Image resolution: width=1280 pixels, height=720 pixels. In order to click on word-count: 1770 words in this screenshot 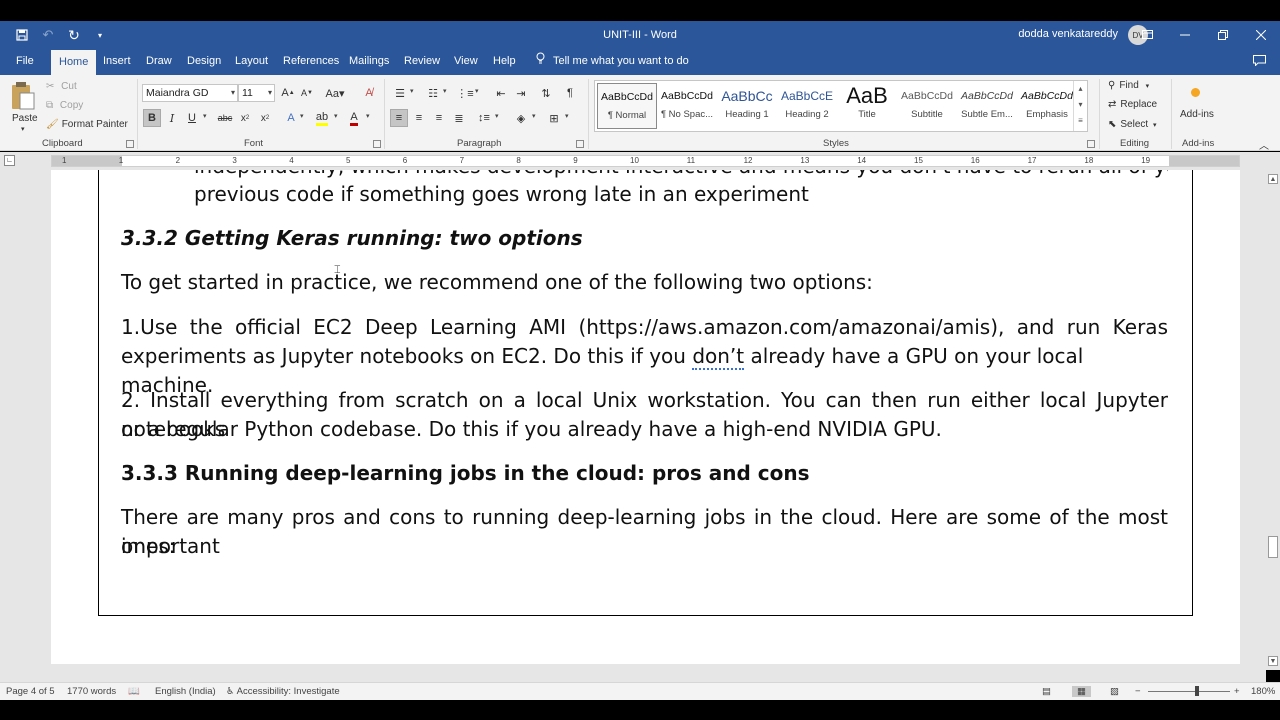, I will do `click(91, 691)`.